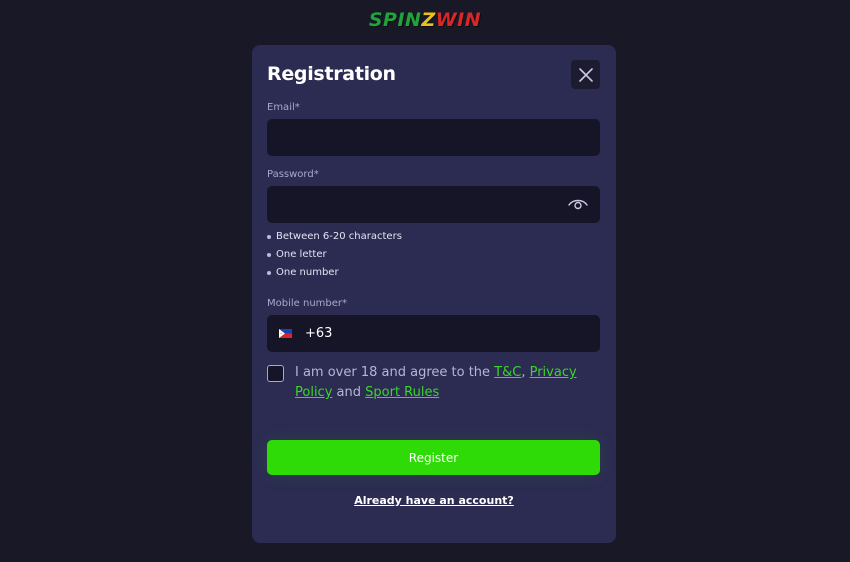  Describe the element at coordinates (434, 500) in the screenshot. I see `login-link: Already have an account?` at that location.